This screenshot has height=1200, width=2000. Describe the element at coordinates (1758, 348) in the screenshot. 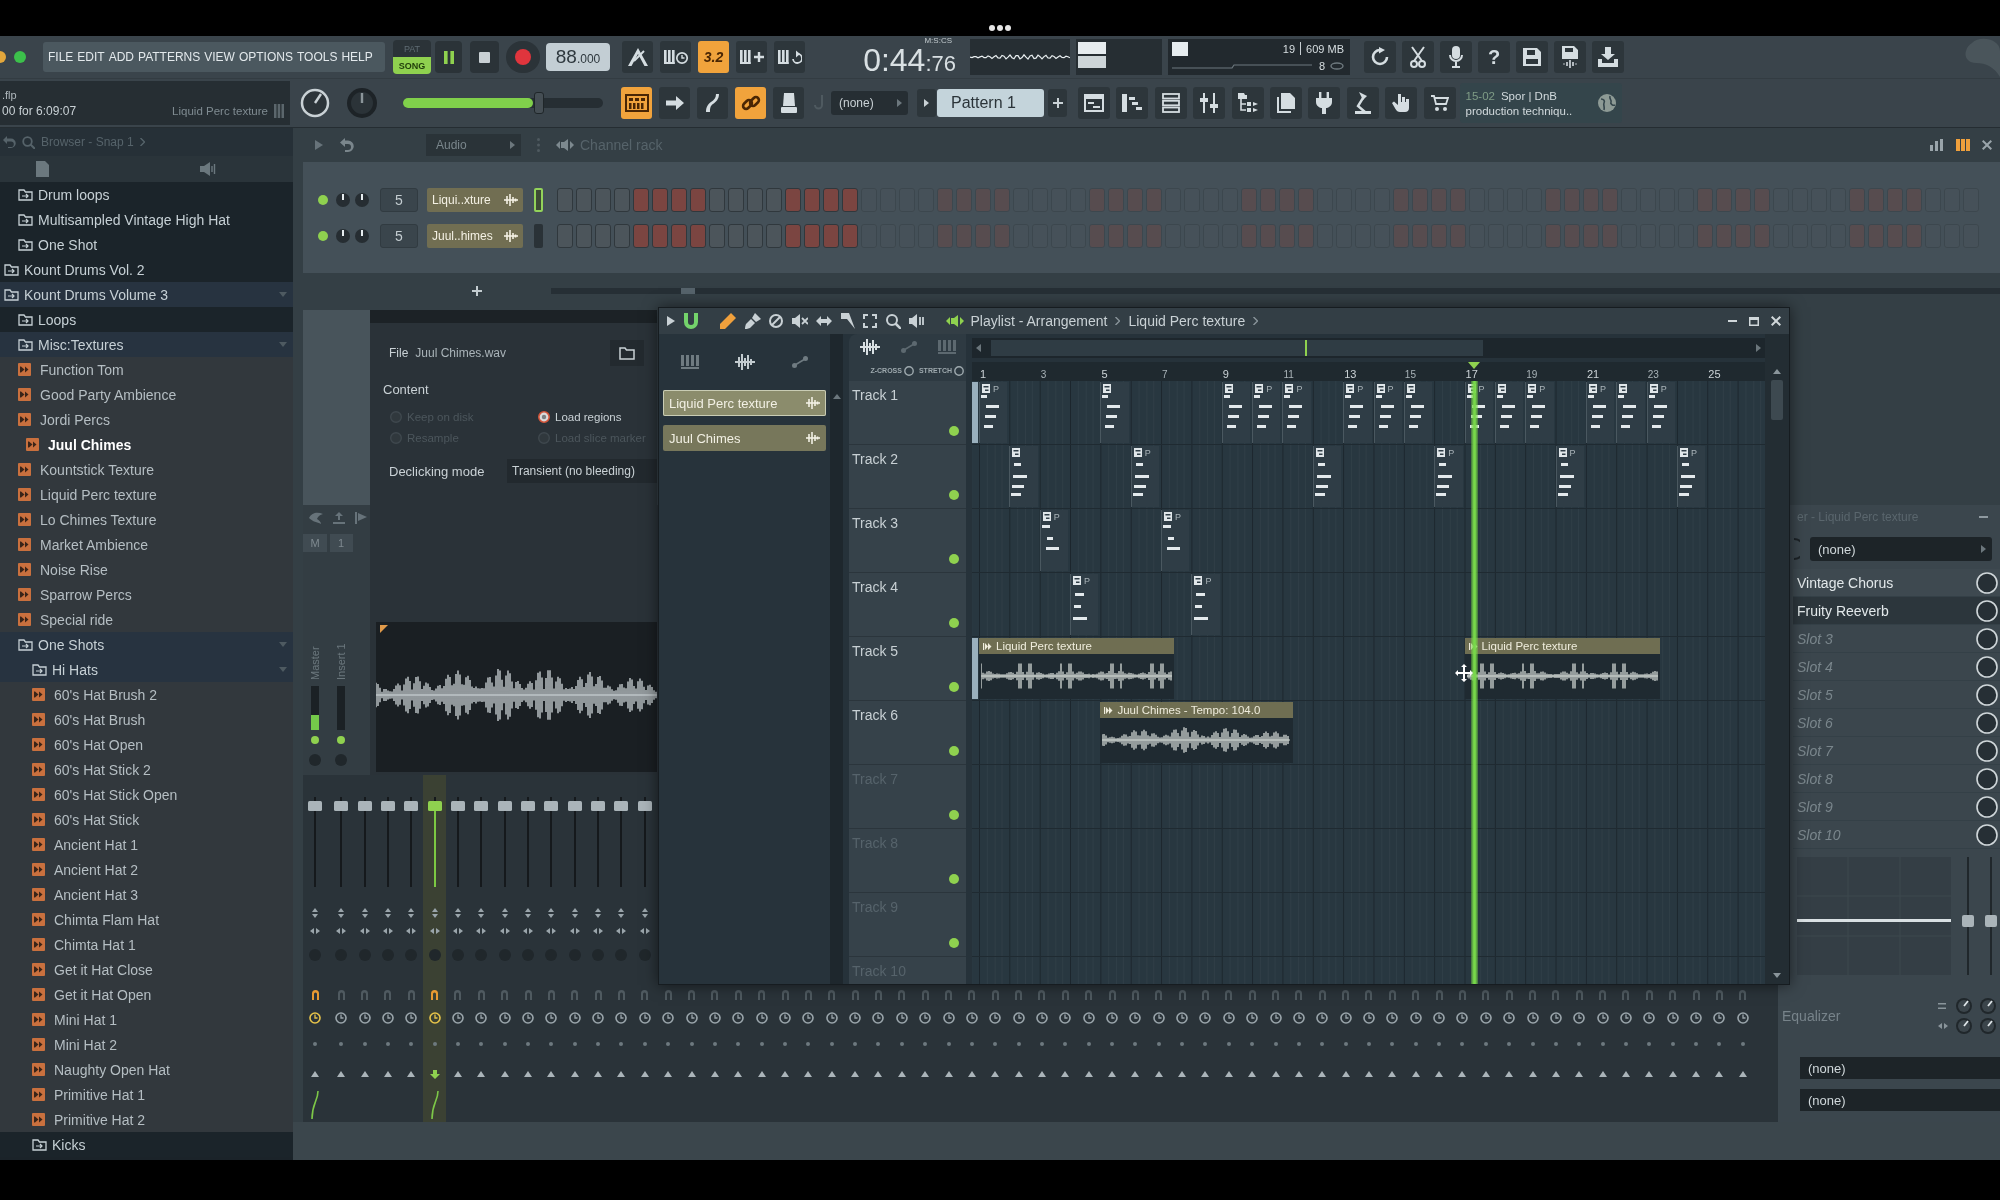

I see `arrow-right-icon` at that location.